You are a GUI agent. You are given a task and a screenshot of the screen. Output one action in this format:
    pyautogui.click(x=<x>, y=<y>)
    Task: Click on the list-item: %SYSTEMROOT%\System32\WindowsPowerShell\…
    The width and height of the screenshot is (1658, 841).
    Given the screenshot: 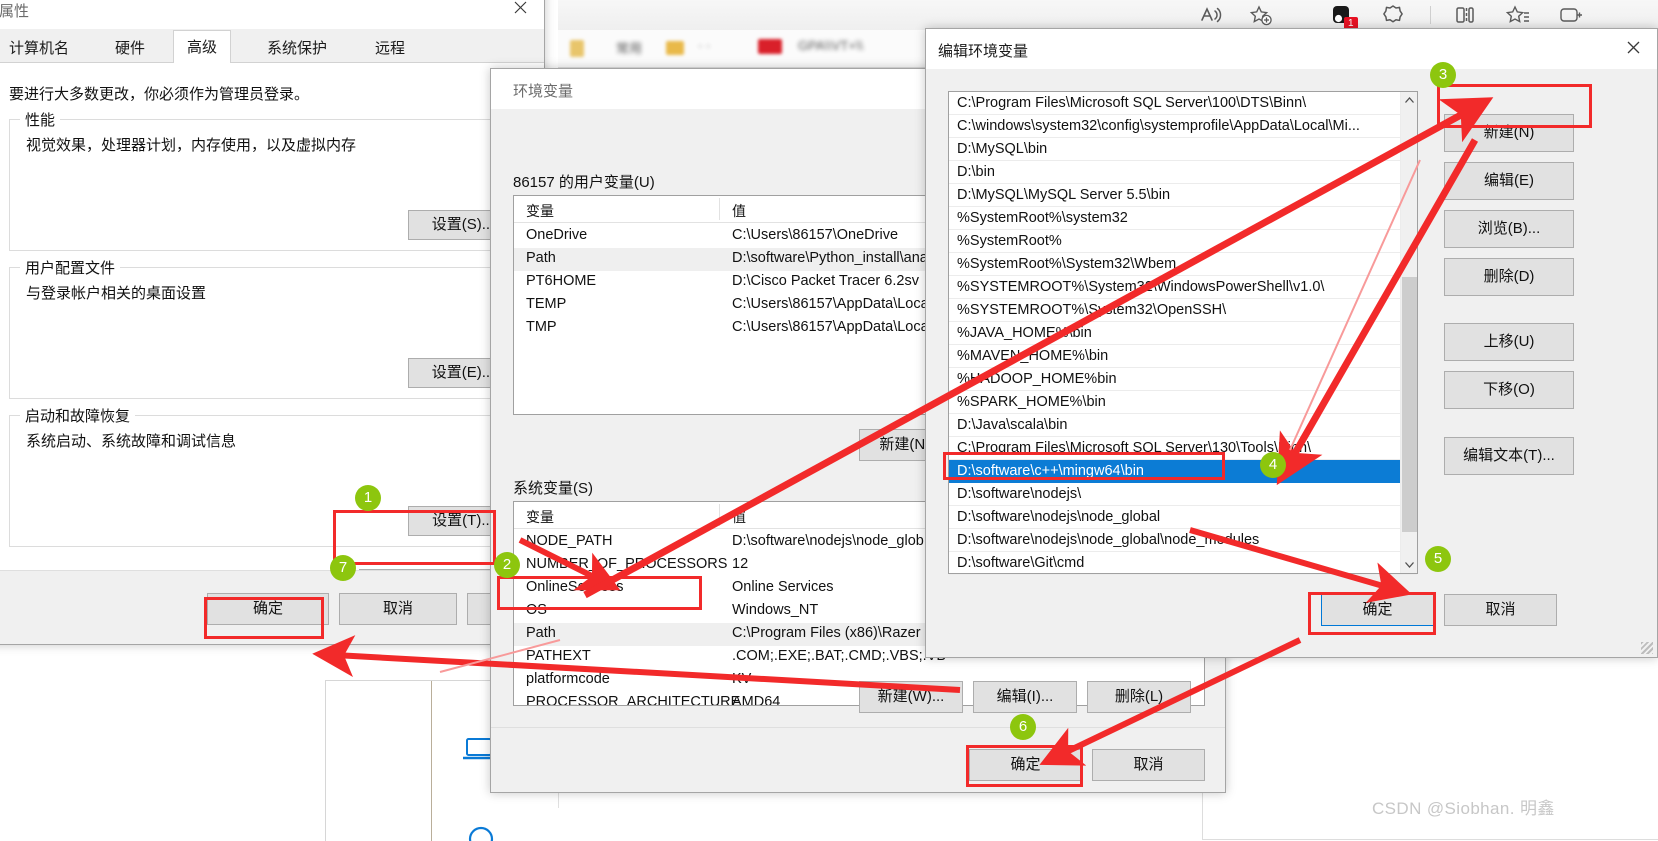 What is the action you would take?
    pyautogui.click(x=1183, y=287)
    